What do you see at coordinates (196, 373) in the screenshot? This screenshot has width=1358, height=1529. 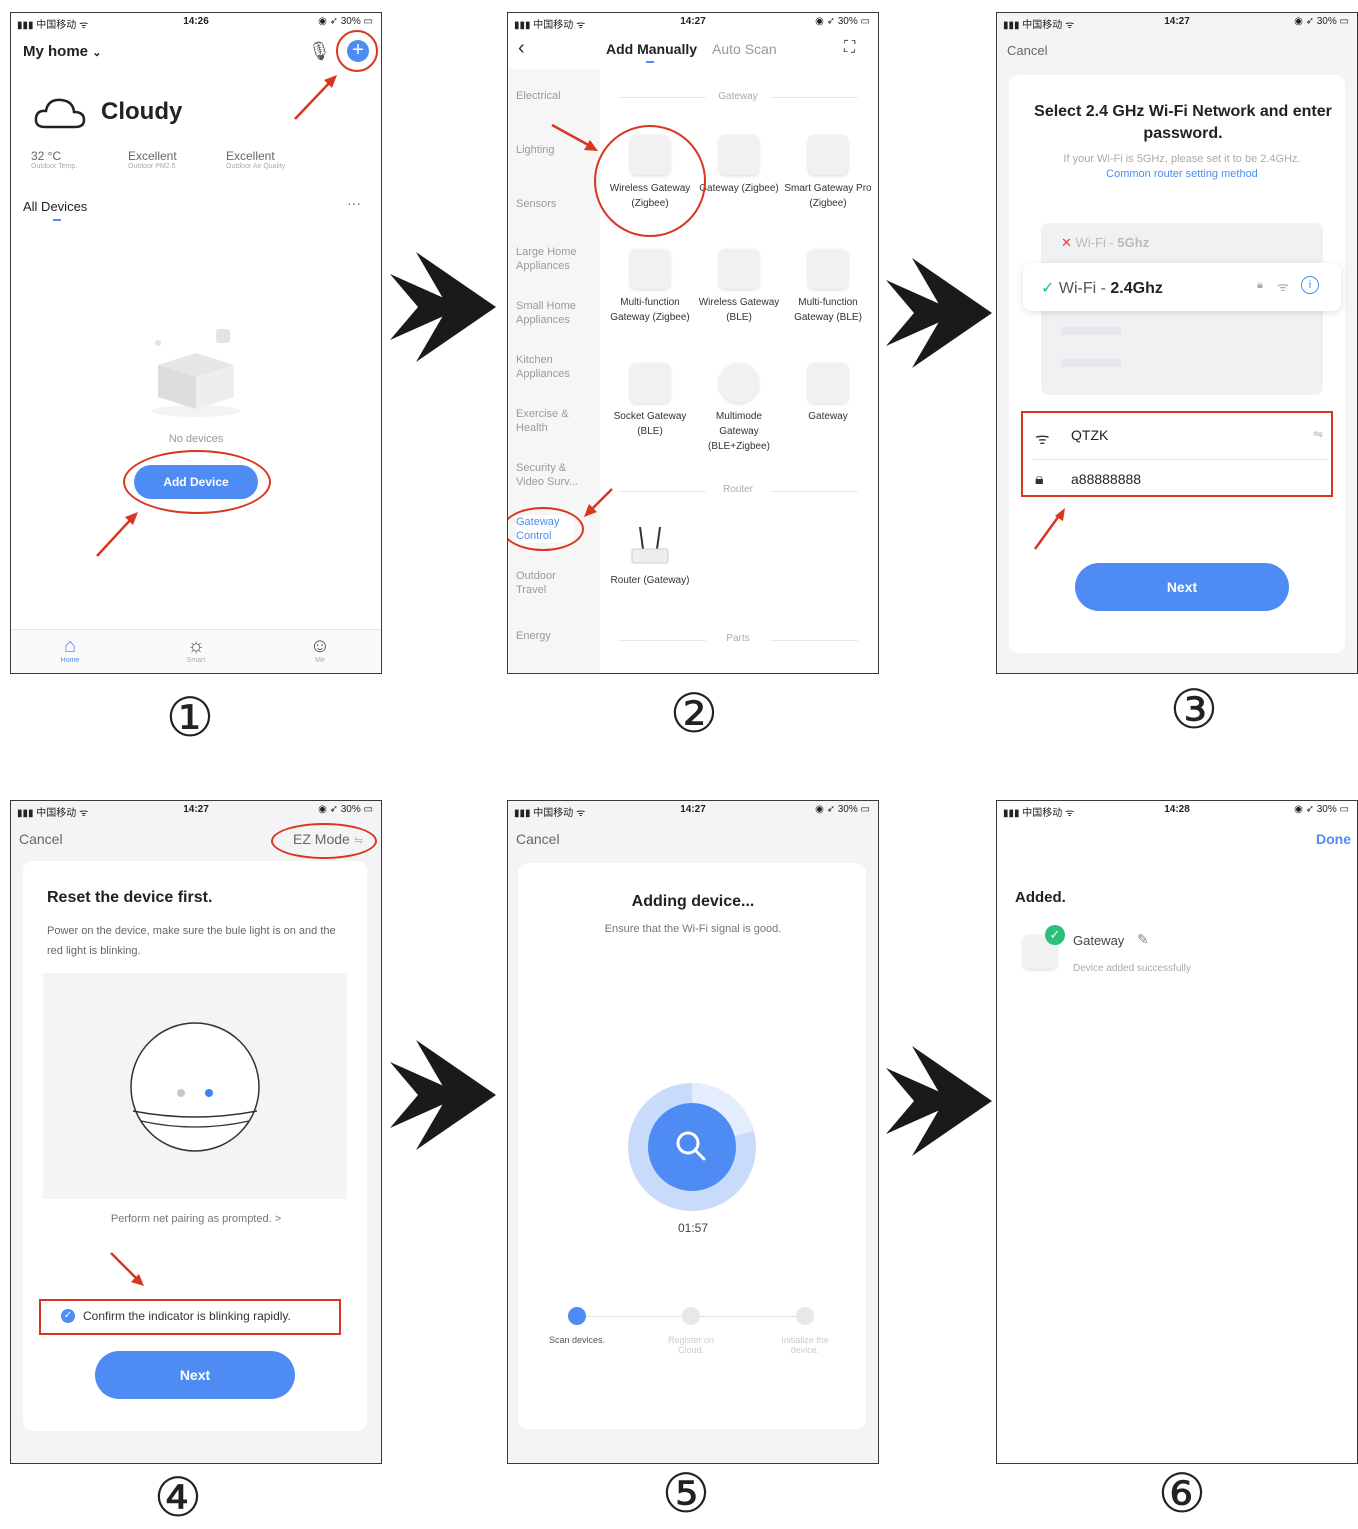 I see `empty-box-icon` at bounding box center [196, 373].